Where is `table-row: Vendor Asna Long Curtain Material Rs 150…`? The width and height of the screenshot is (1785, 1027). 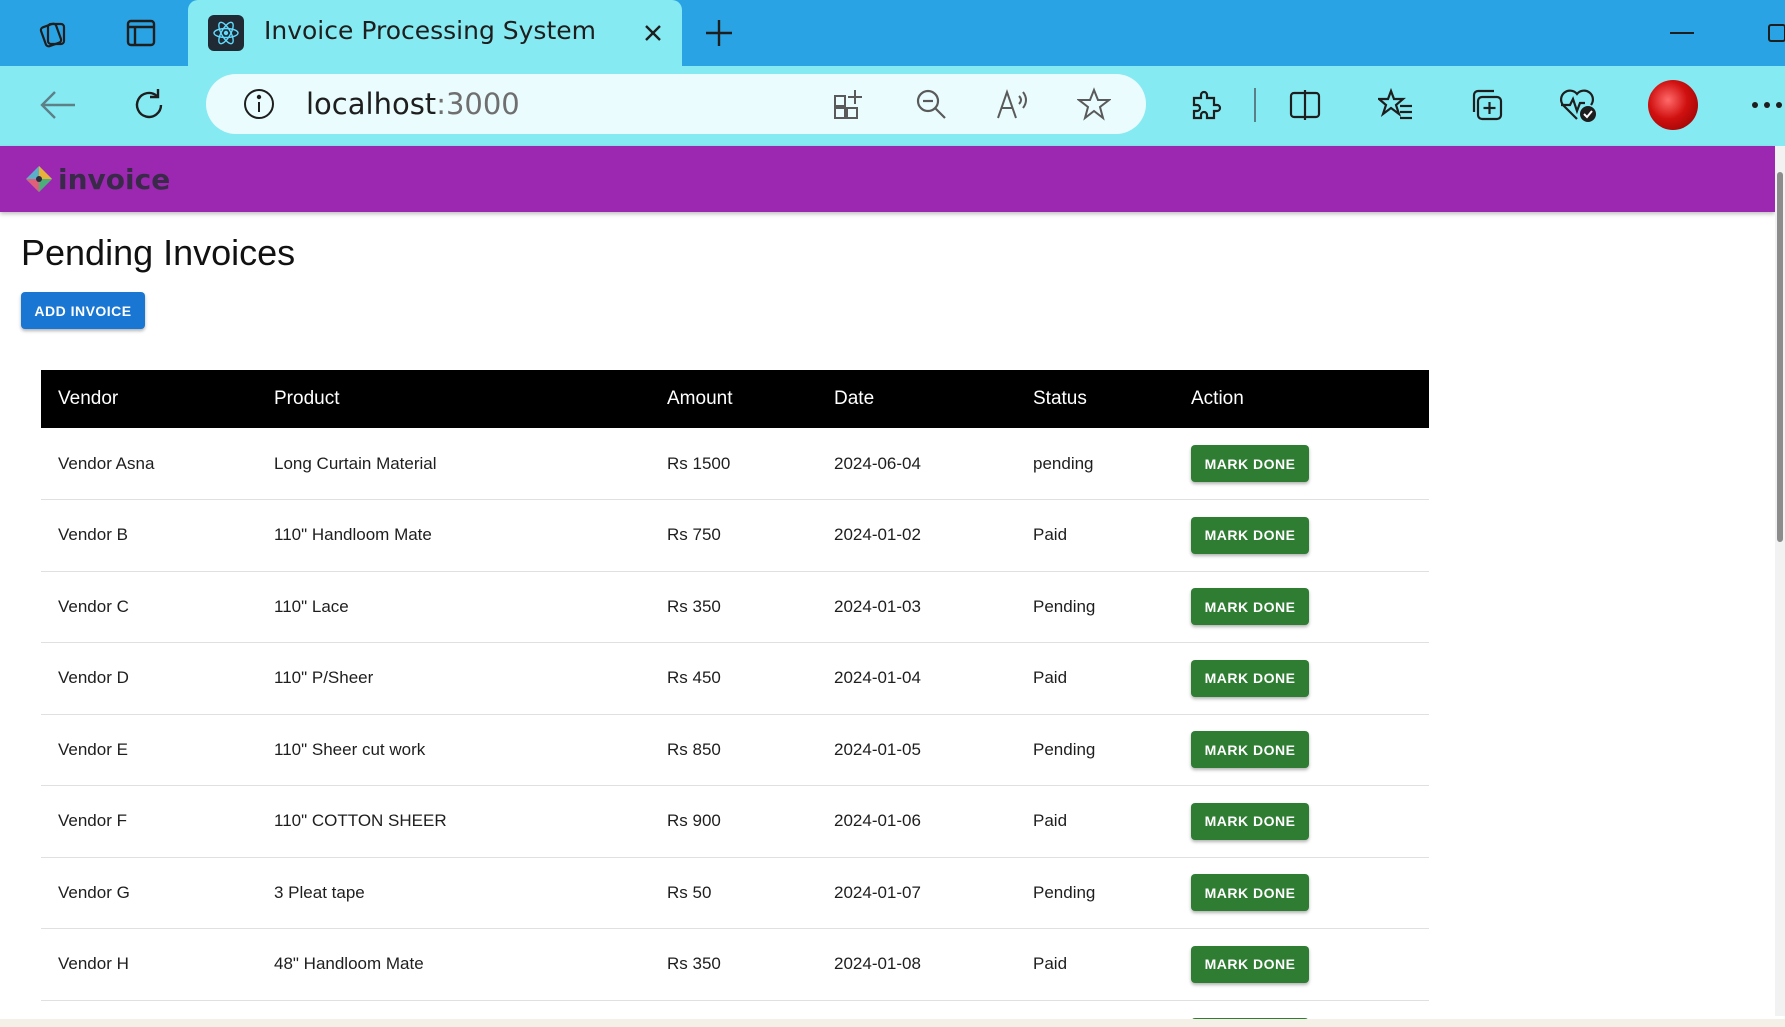 table-row: Vendor Asna Long Curtain Material Rs 150… is located at coordinates (735, 464).